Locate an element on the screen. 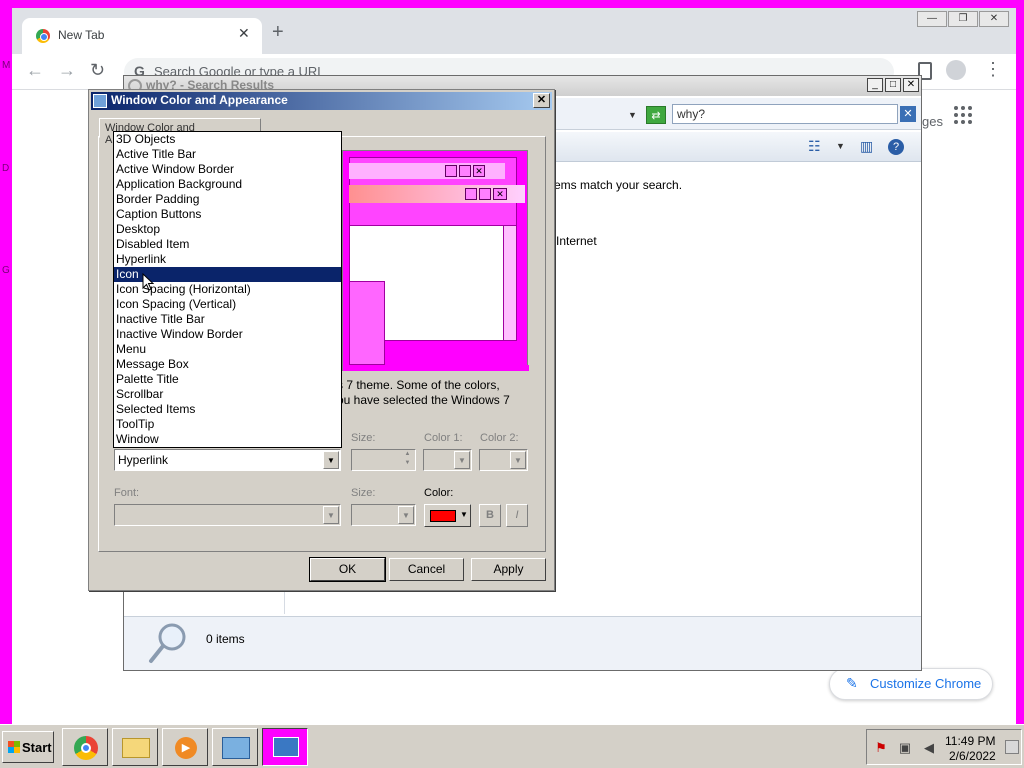 This screenshot has height=768, width=1024. preview-message-box is located at coordinates (367, 323).